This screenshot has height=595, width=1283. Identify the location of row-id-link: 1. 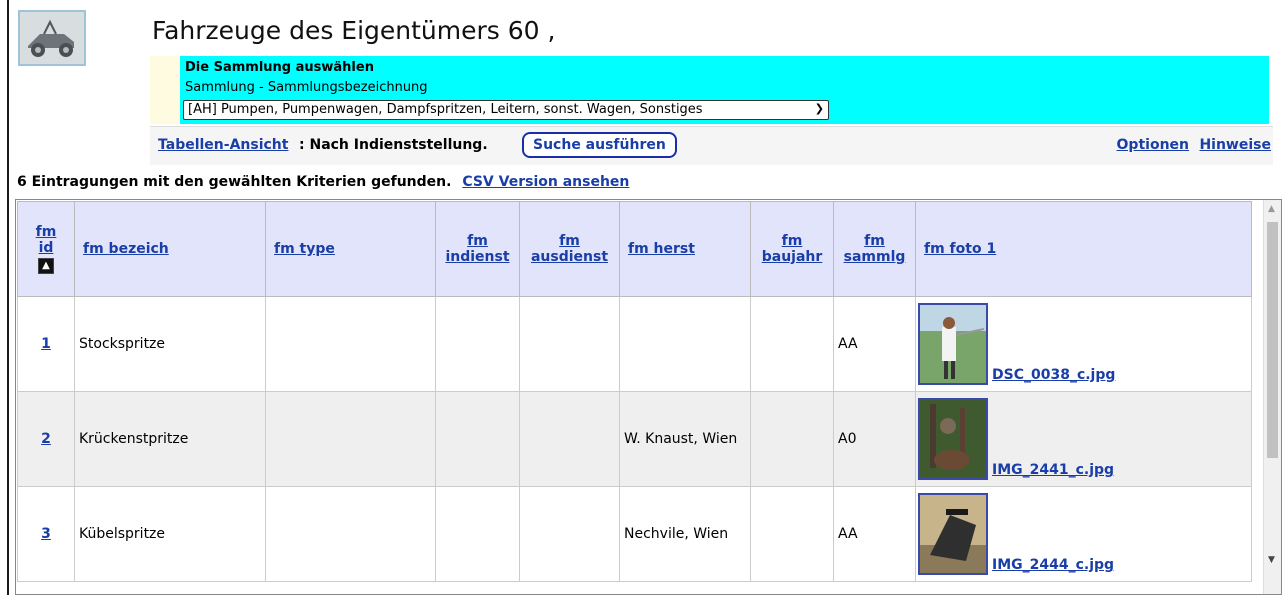
(46, 344).